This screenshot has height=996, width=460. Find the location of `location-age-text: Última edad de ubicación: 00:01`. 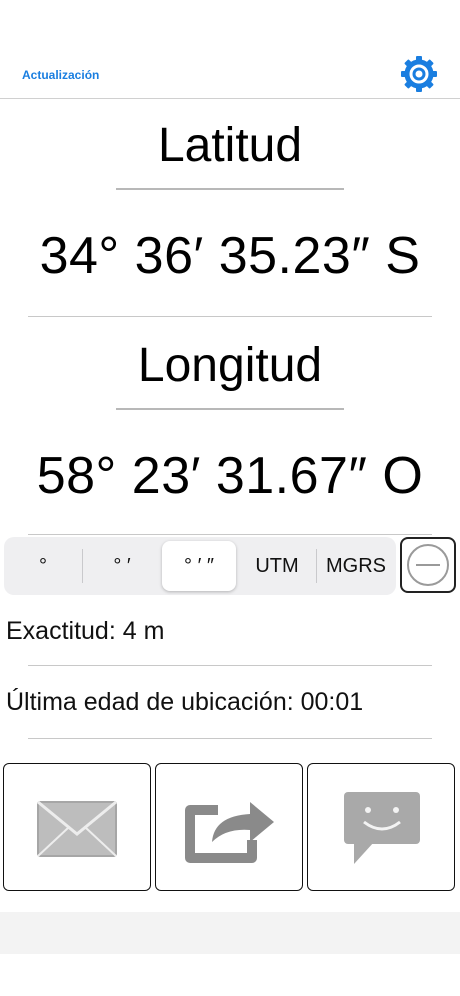

location-age-text: Última edad de ubicación: 00:01 is located at coordinates (185, 702).